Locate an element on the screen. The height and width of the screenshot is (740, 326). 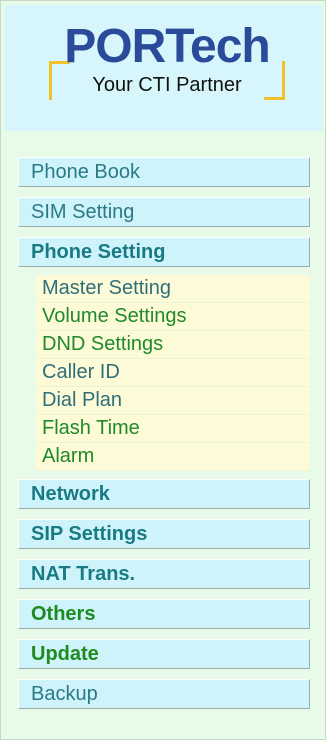
logo-title: PORTech is located at coordinates (167, 46).